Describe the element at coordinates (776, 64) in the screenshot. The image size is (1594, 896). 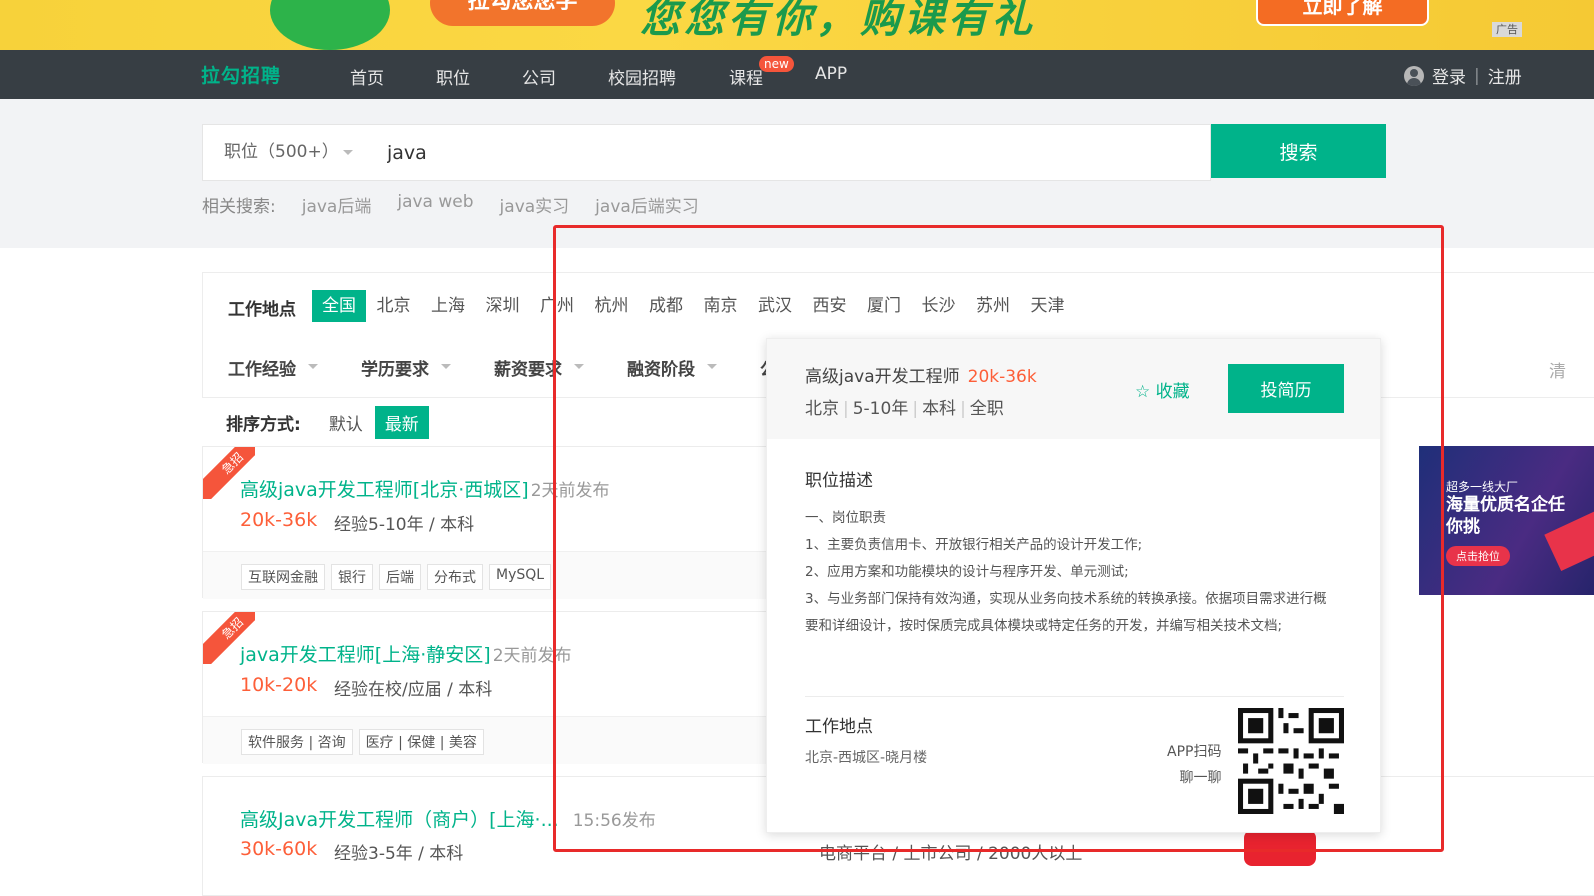
I see `new-badge: new` at that location.